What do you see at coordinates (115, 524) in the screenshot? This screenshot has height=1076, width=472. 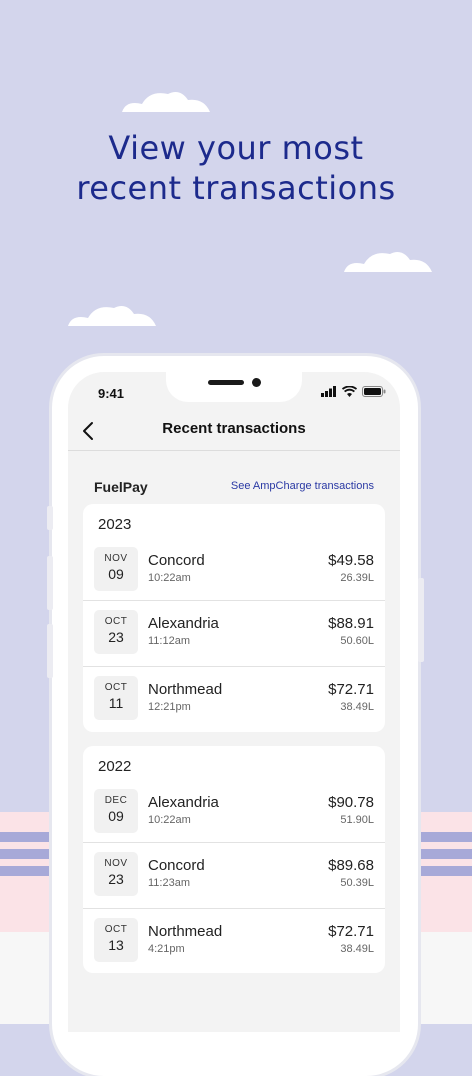 I see `year-label: 2023` at bounding box center [115, 524].